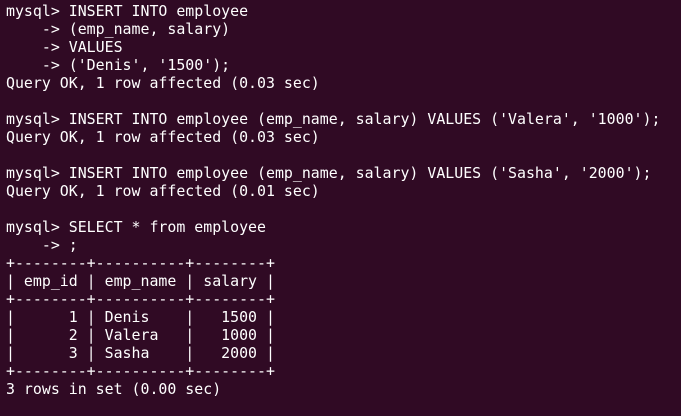 The height and width of the screenshot is (416, 681). I want to click on prompt-line: mysql> INSERT INTO employee, so click(127, 11).